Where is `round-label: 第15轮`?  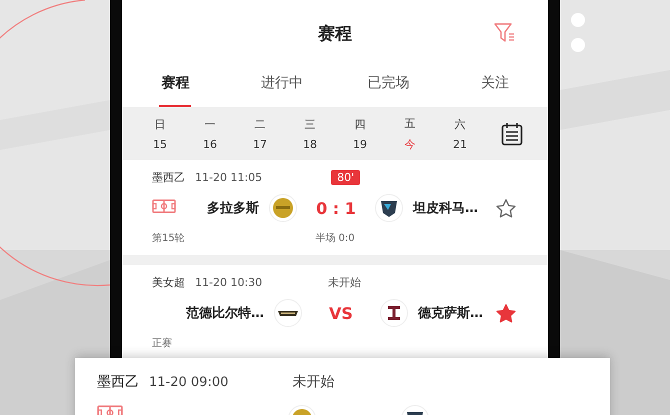 round-label: 第15轮 is located at coordinates (169, 238).